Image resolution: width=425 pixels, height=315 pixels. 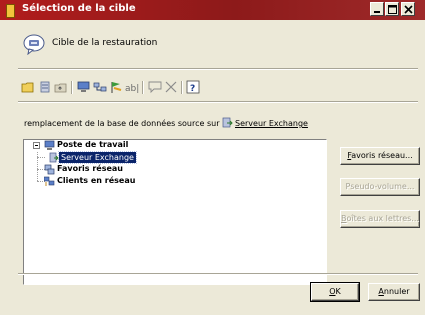 What do you see at coordinates (100, 87) in the screenshot?
I see `network-icon` at bounding box center [100, 87].